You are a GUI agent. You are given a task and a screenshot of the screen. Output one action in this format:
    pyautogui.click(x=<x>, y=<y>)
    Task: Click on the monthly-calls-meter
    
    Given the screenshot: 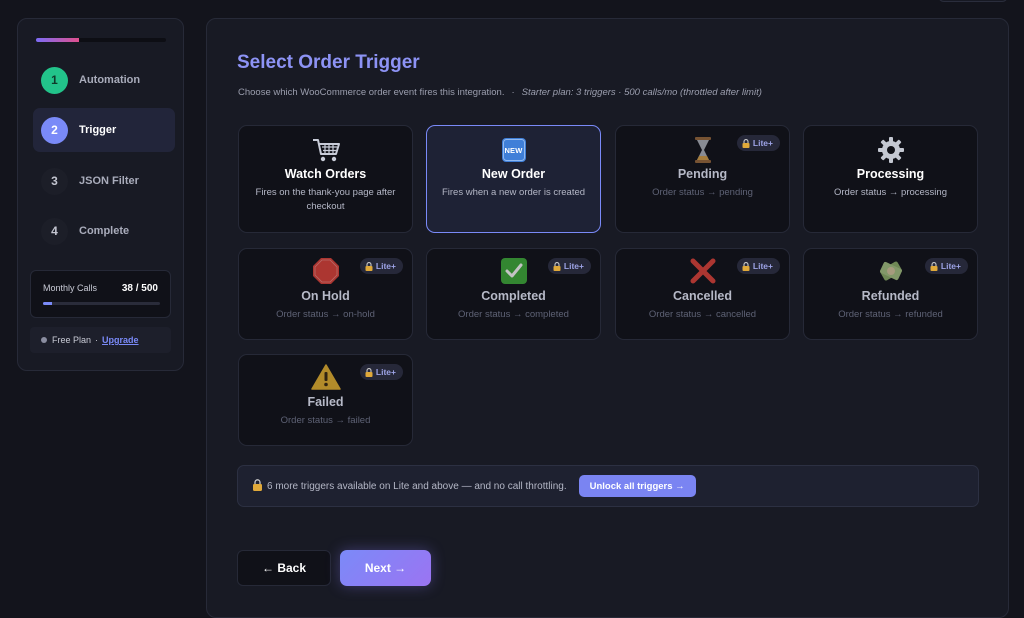 What is the action you would take?
    pyautogui.click(x=101, y=303)
    